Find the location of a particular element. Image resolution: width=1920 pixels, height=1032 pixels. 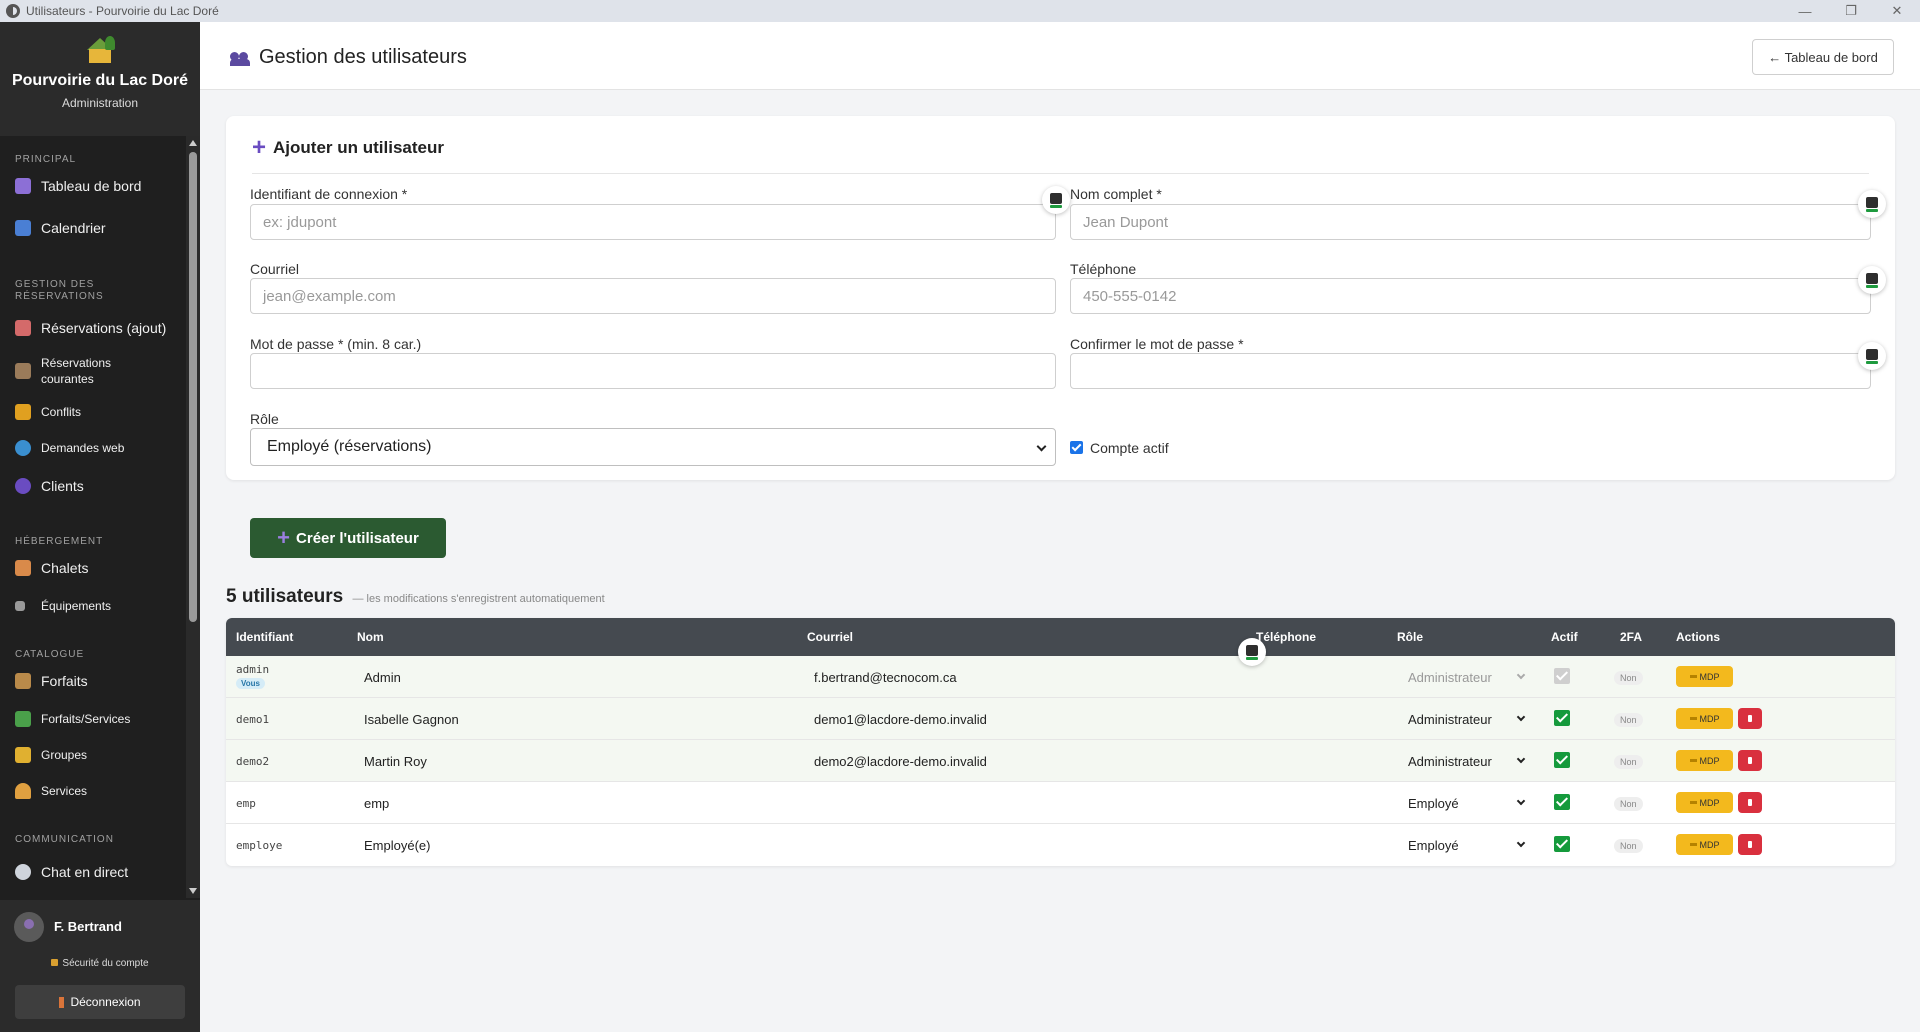

row-name-input: Isabelle Gagnon is located at coordinates (411, 719).